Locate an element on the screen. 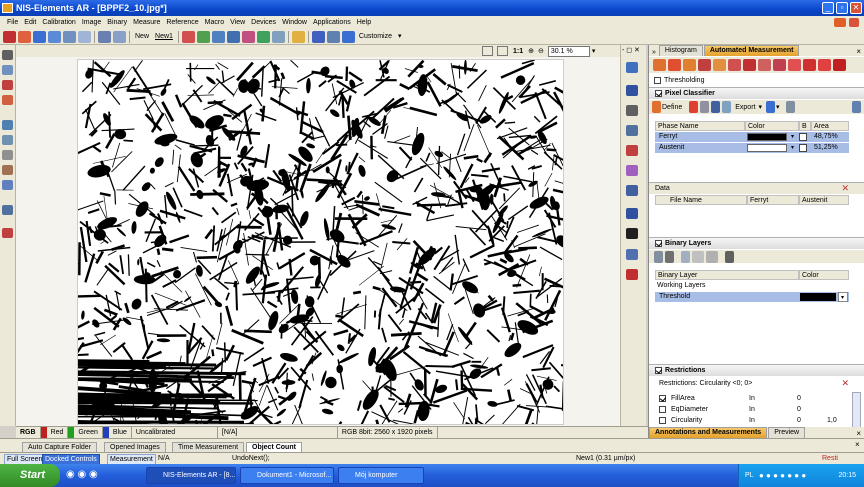  window-icon is located at coordinates (348, 36).